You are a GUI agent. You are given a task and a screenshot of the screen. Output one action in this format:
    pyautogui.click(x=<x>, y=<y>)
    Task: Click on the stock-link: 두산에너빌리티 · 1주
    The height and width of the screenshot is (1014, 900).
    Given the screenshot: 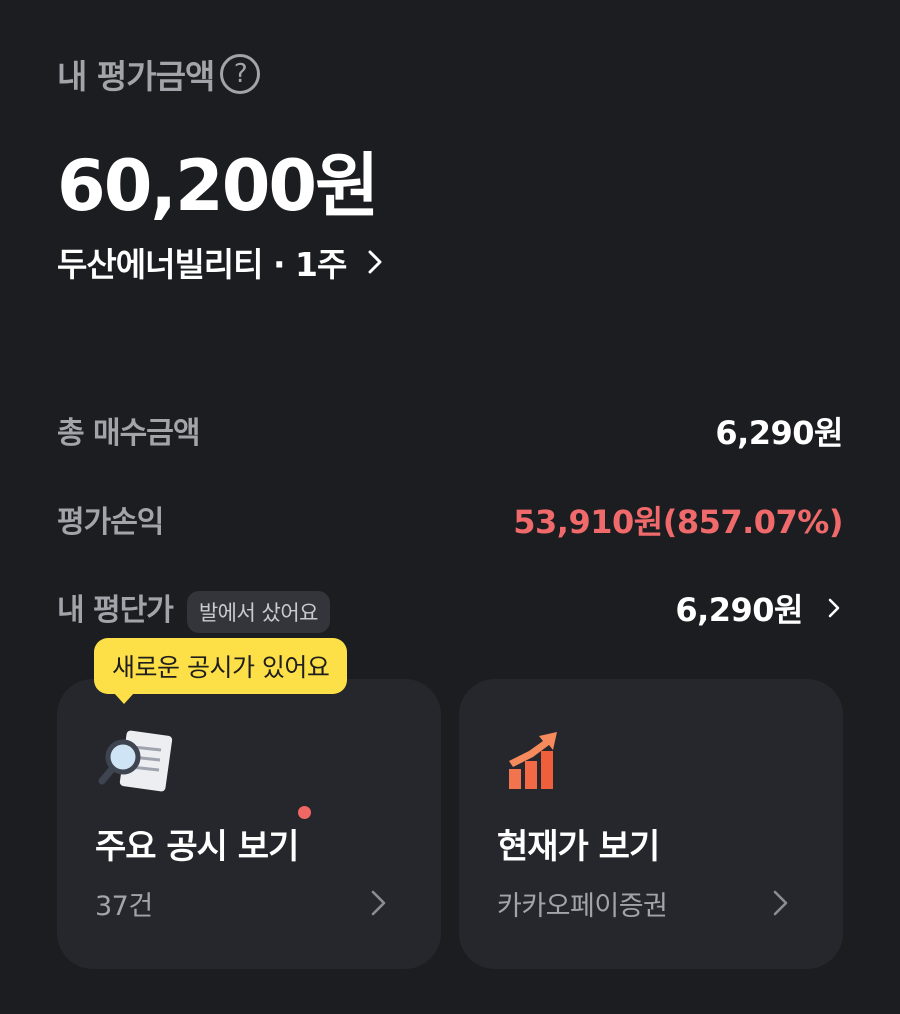 What is the action you would take?
    pyautogui.click(x=223, y=262)
    